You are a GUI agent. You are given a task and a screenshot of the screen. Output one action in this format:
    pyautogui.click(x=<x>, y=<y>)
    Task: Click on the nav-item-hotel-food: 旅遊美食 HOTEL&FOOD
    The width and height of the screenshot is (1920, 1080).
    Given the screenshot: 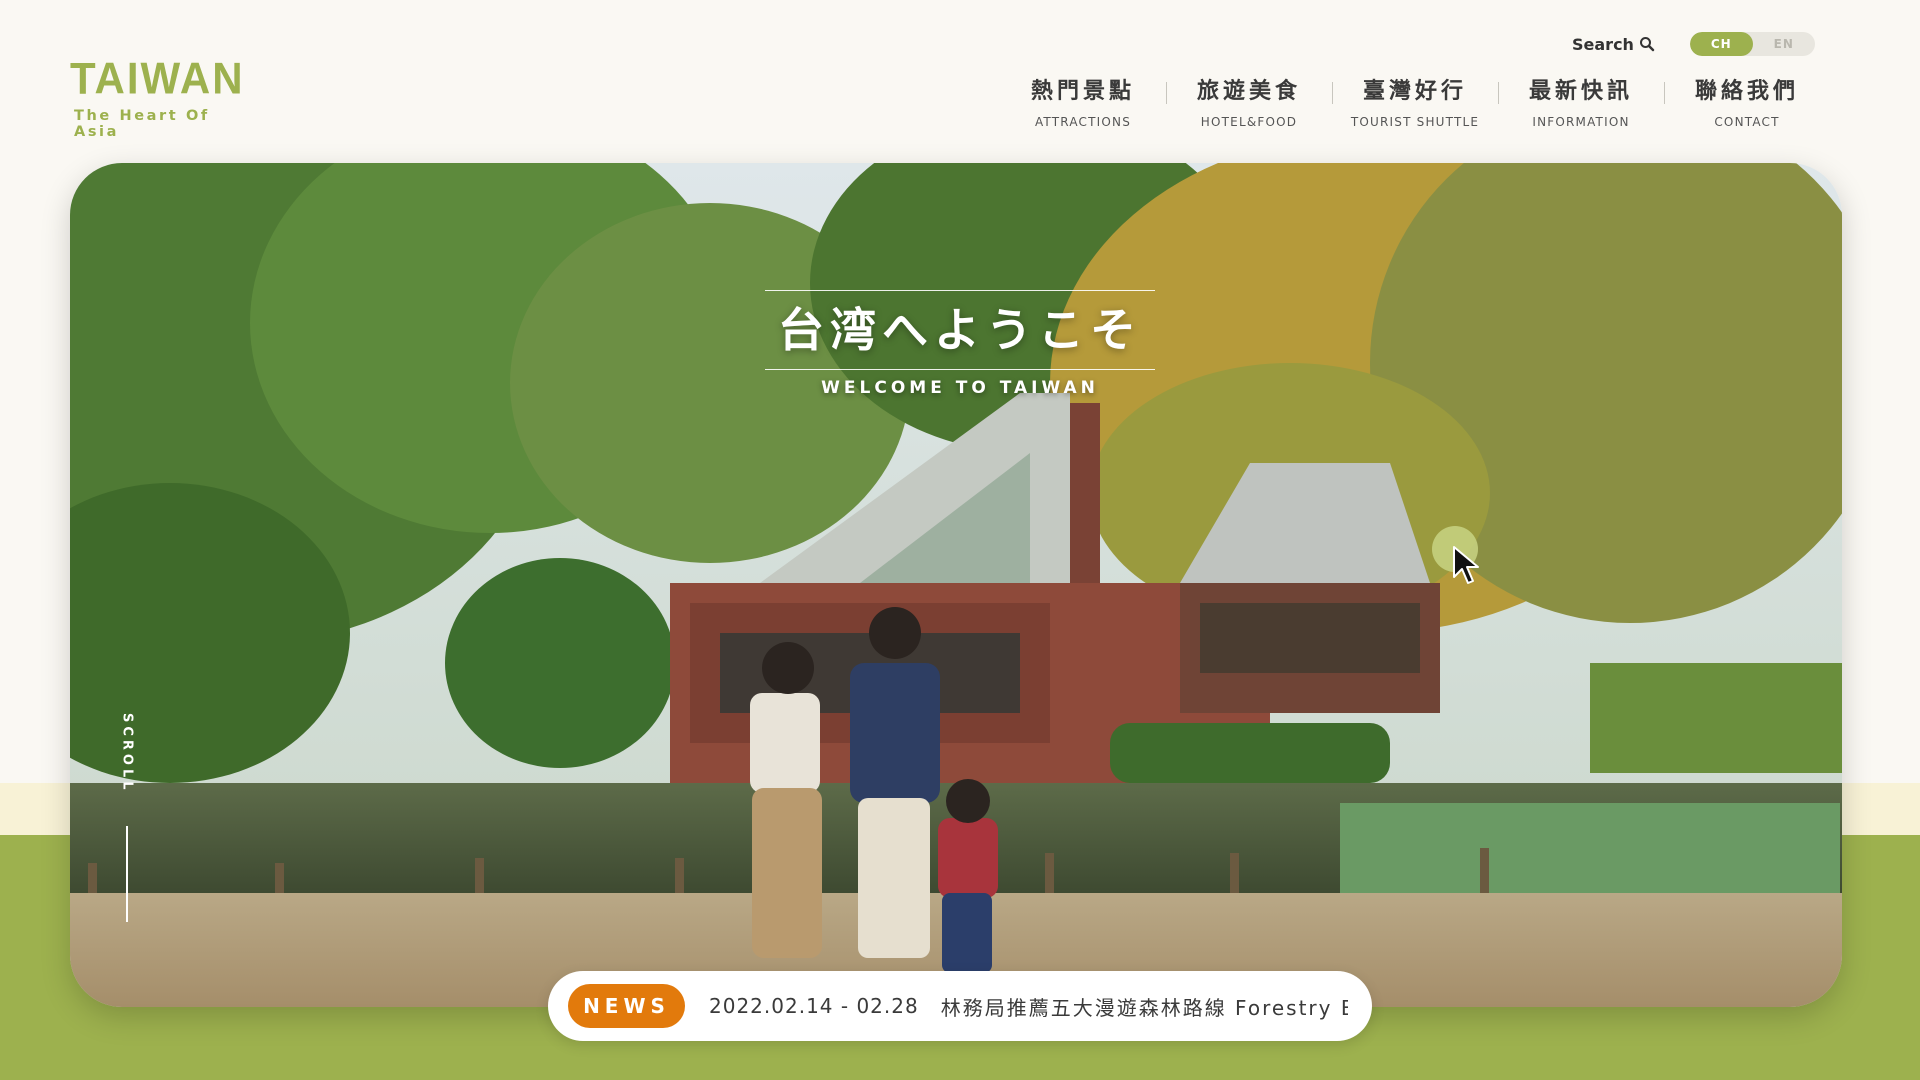 What is the action you would take?
    pyautogui.click(x=1249, y=106)
    